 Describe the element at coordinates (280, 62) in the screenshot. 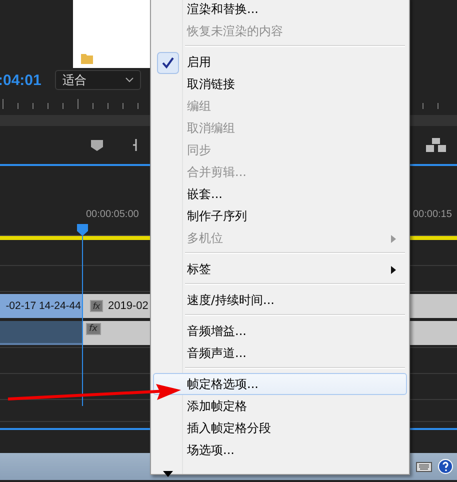

I see `menu-item: 启用` at that location.